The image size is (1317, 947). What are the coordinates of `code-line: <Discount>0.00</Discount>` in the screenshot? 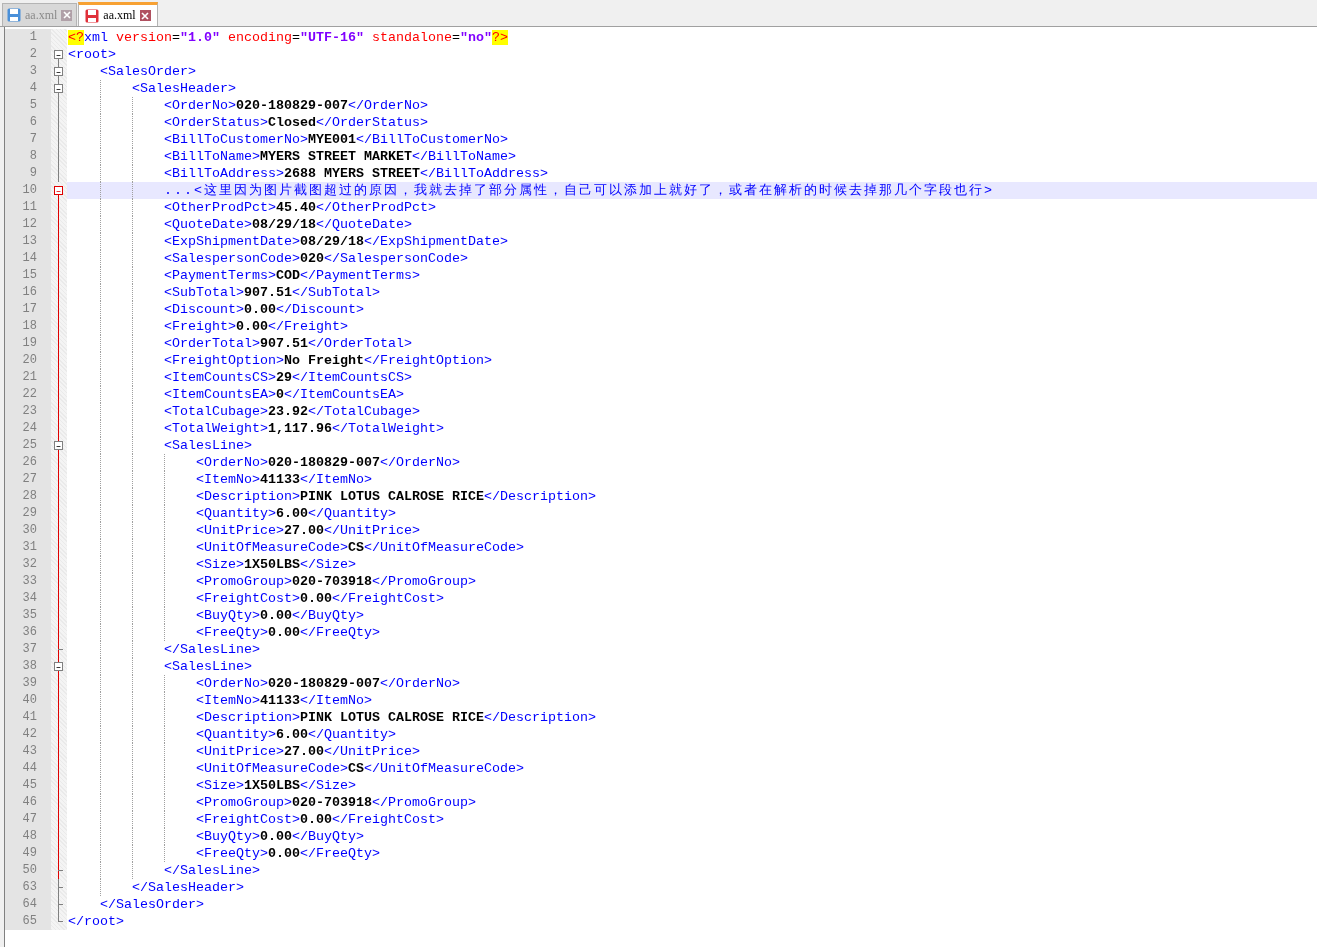 It's located at (264, 309).